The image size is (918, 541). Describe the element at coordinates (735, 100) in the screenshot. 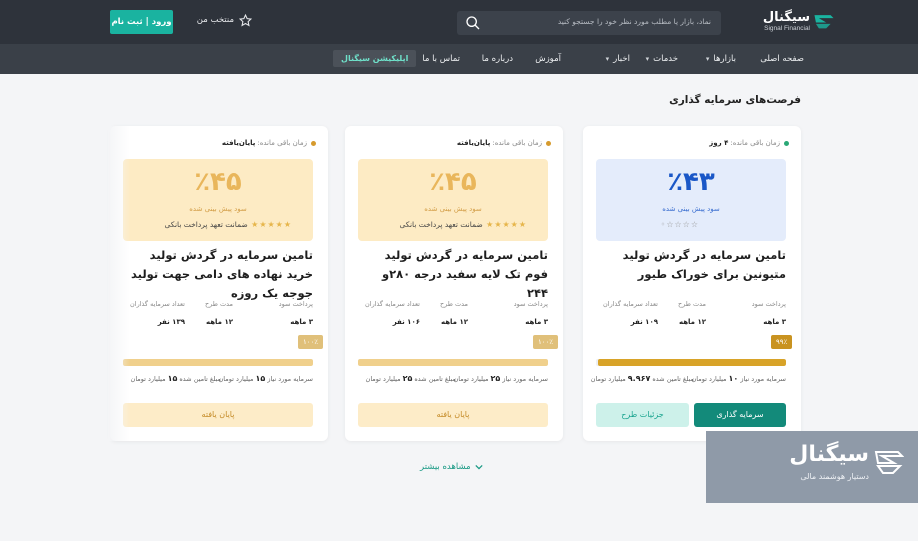

I see `section-title: فرصت‌های سرمایه گذاری` at that location.